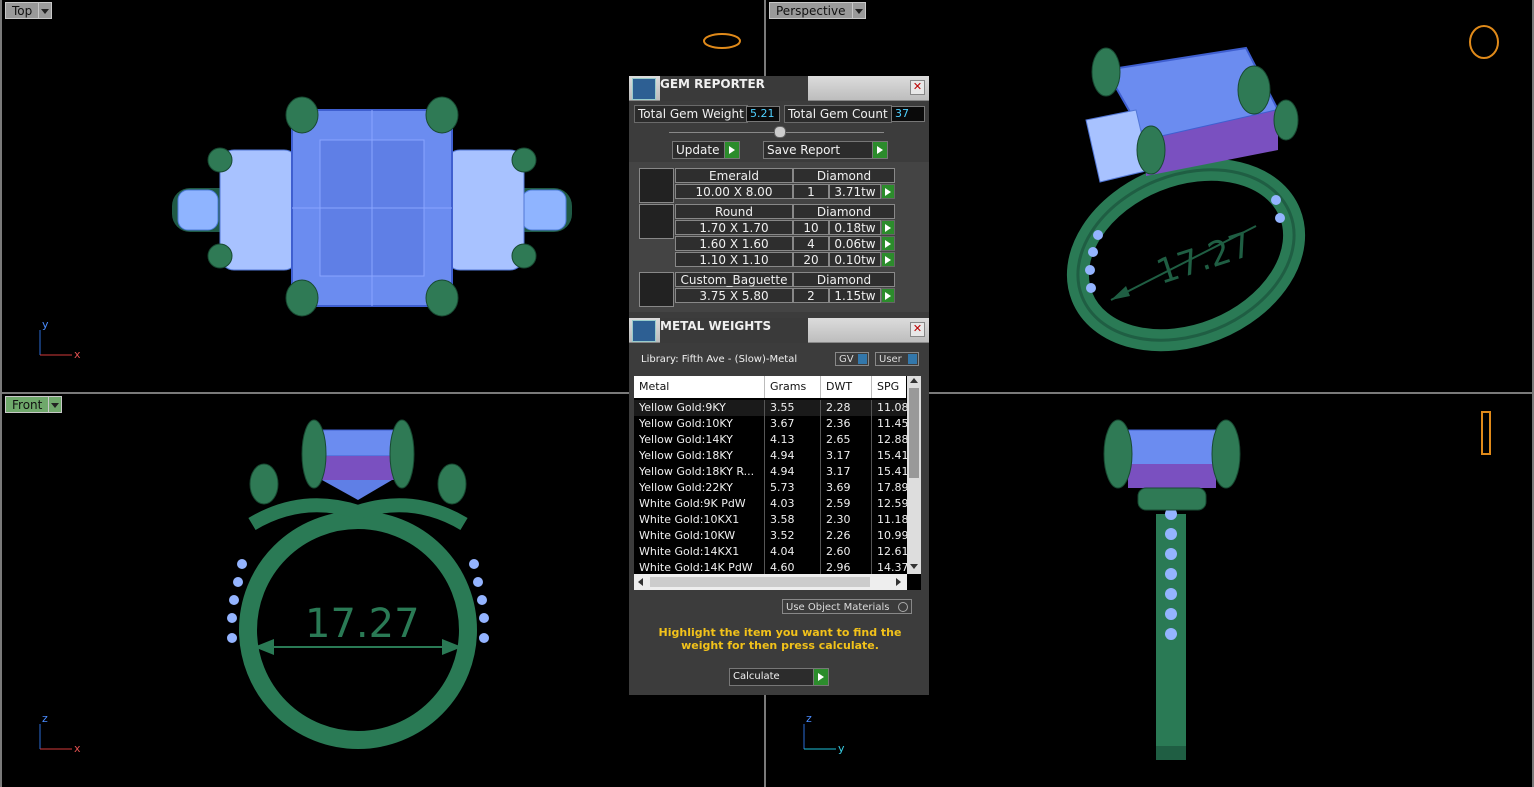  I want to click on metal-weights-icon, so click(644, 331).